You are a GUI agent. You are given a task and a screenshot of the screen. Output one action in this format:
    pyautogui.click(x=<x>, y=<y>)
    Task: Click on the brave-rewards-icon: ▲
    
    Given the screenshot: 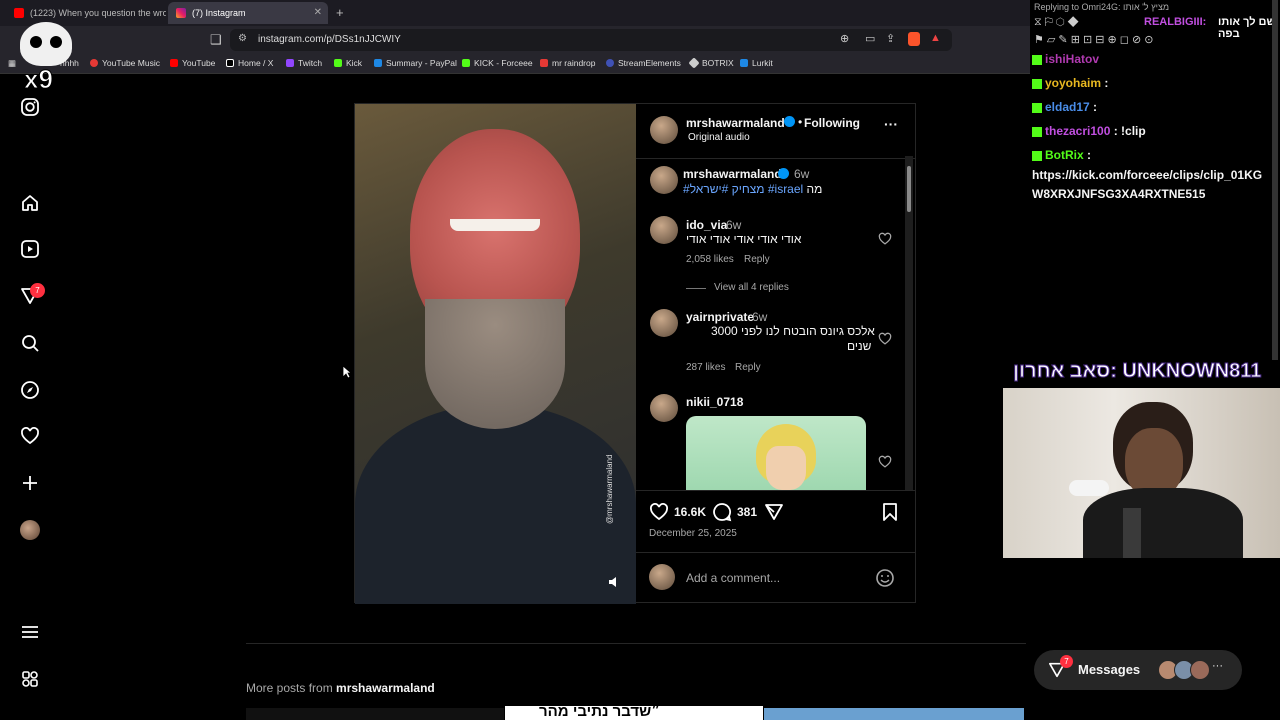 What is the action you would take?
    pyautogui.click(x=935, y=38)
    